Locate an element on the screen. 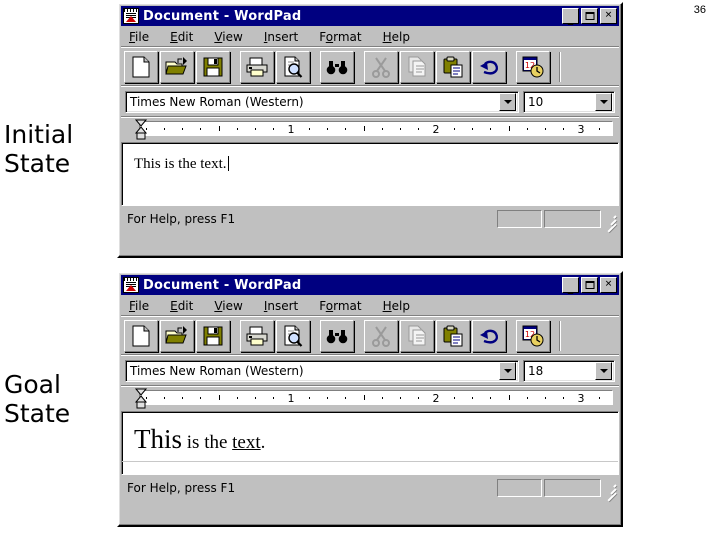 Image resolution: width=720 pixels, height=540 pixels. goal-state-label-line2: State is located at coordinates (37, 413).